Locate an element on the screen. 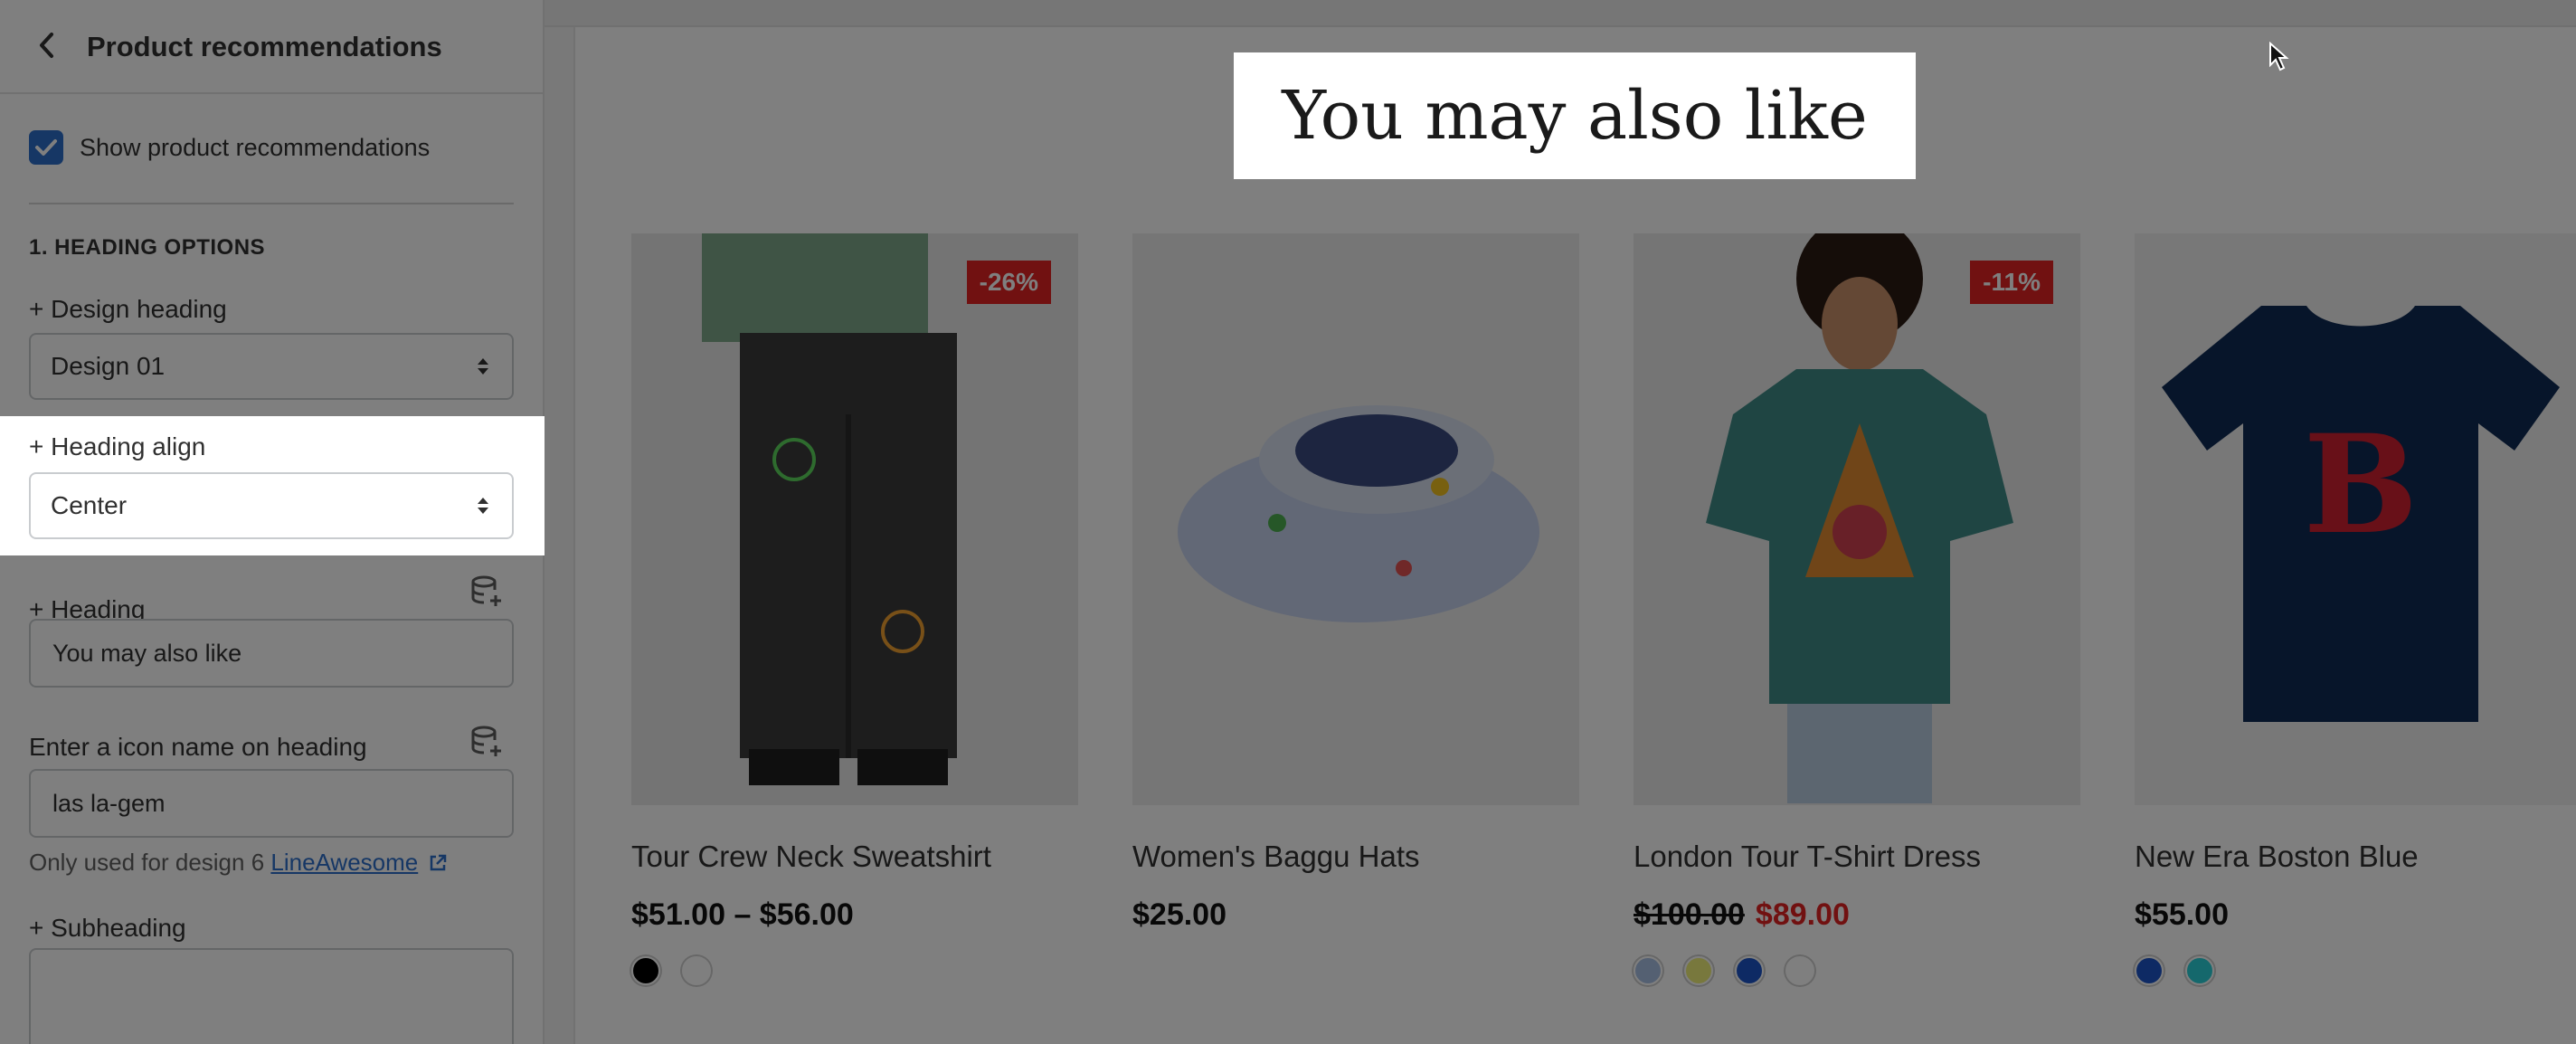 This screenshot has height=1044, width=2576. price-original: $100.00 is located at coordinates (1690, 914).